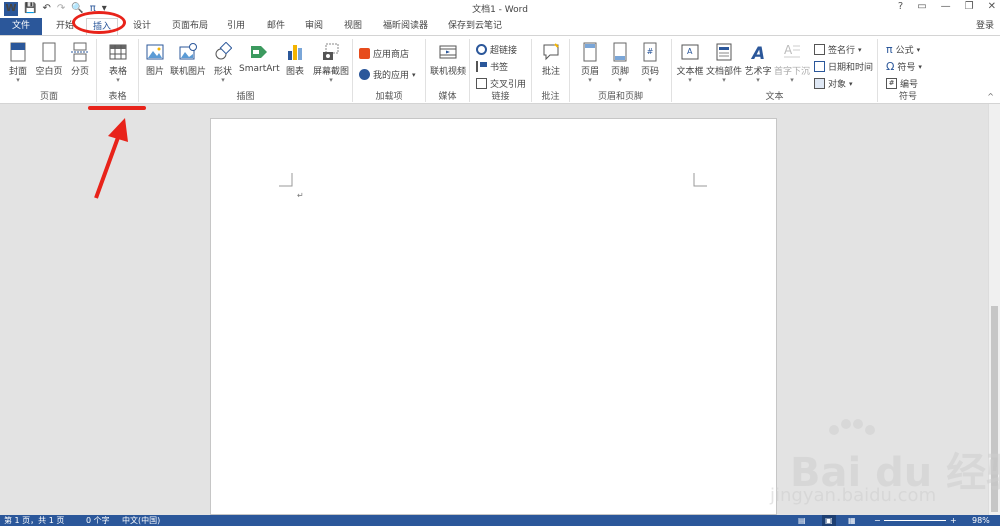 This screenshot has width=1000, height=526. I want to click on group-header-footer: 页眉 ▾ 页脚 ▾ # 页码 ▾ 页眉和页脚, so click(621, 70).